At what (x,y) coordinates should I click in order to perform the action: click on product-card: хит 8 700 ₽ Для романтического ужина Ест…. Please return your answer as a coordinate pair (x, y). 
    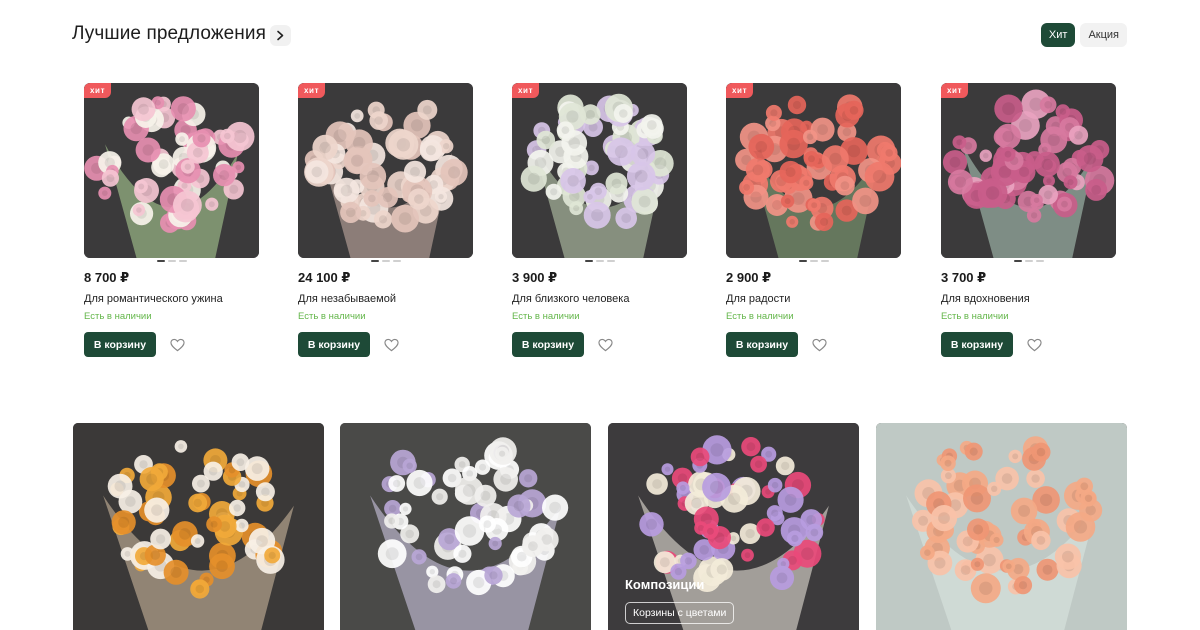
    Looking at the image, I should click on (171, 220).